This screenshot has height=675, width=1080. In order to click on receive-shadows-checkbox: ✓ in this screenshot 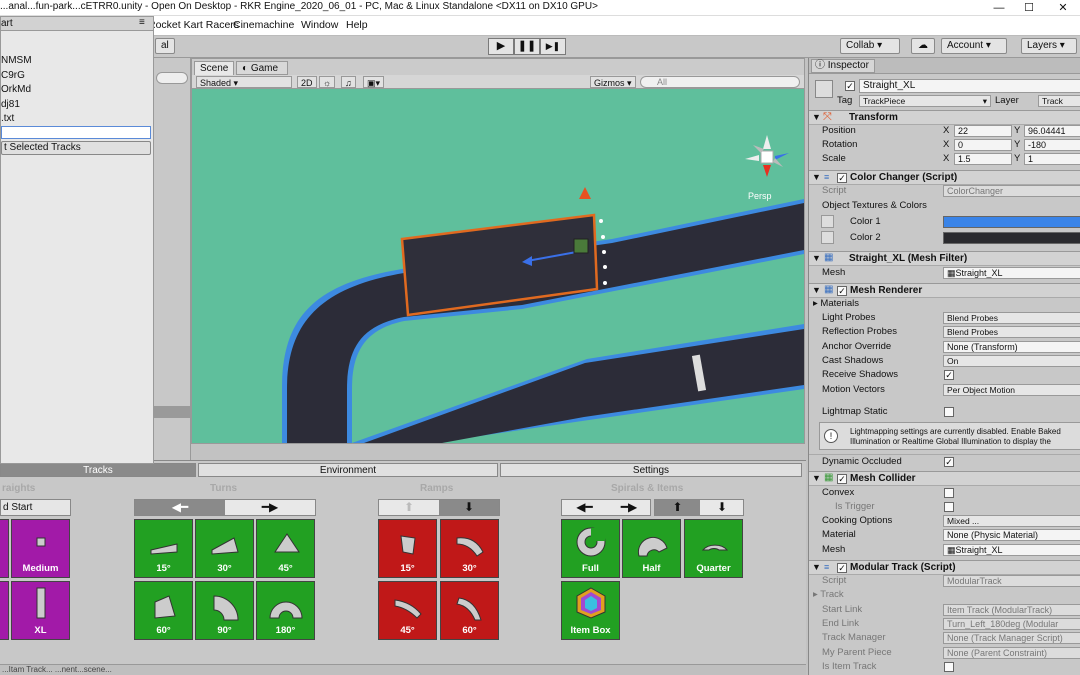, I will do `click(949, 375)`.